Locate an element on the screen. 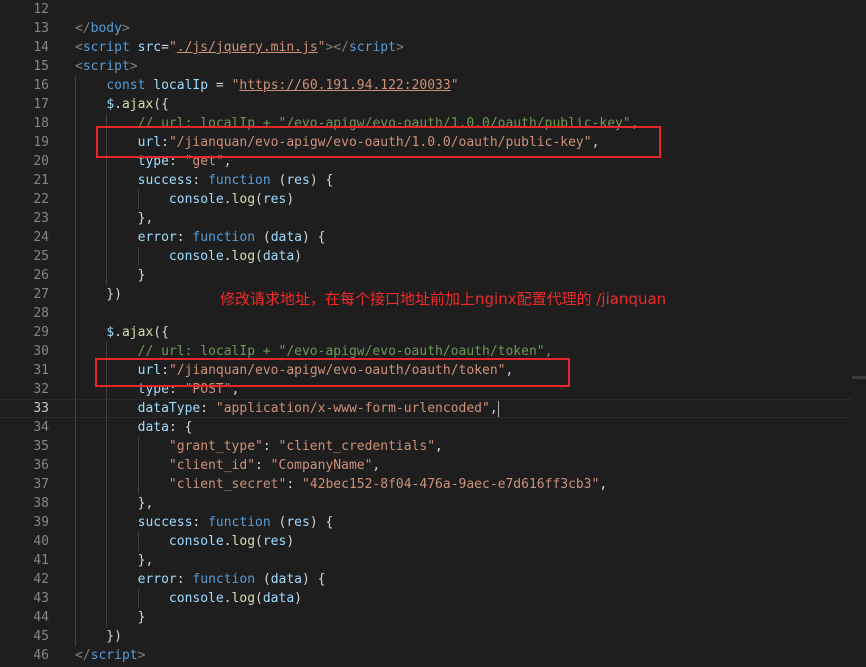 The width and height of the screenshot is (866, 667). code-text: </script> is located at coordinates (110, 655).